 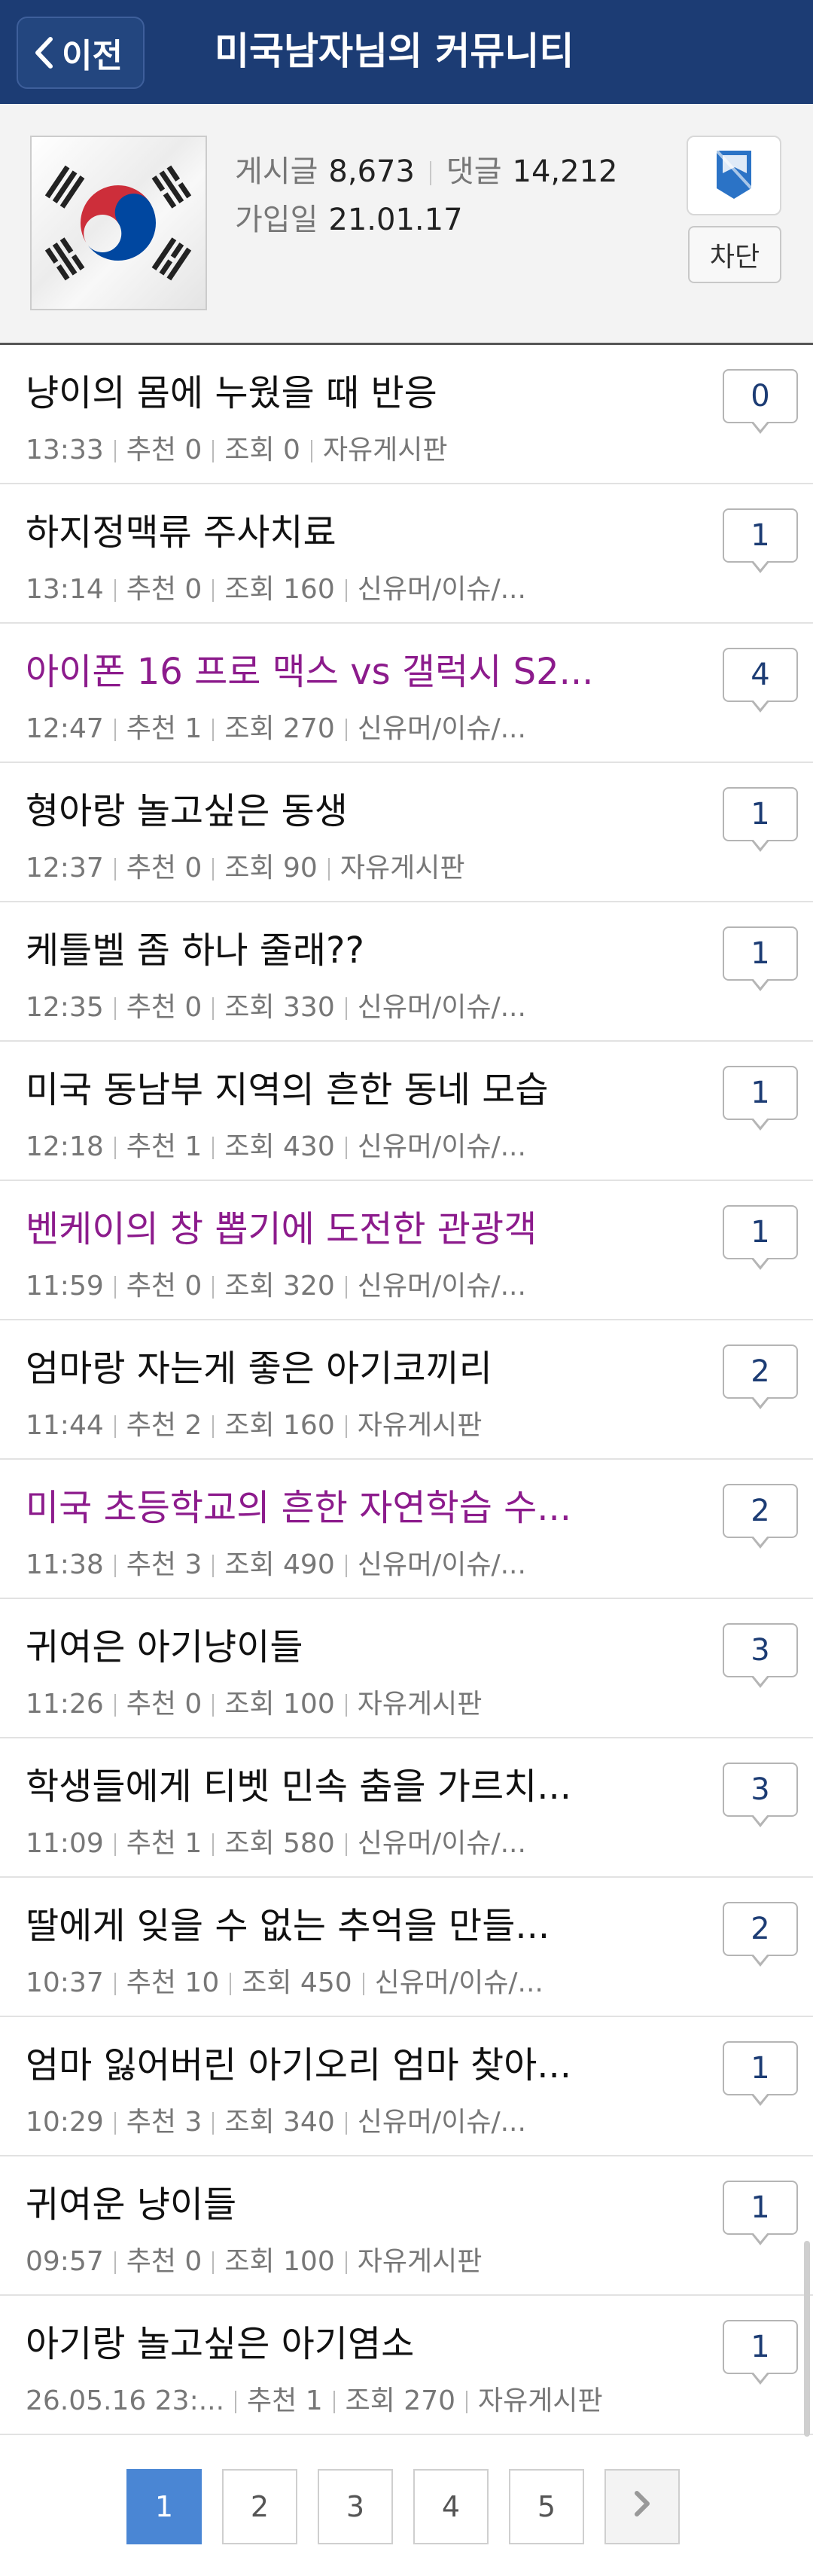 I want to click on bookmark-button, so click(x=734, y=176).